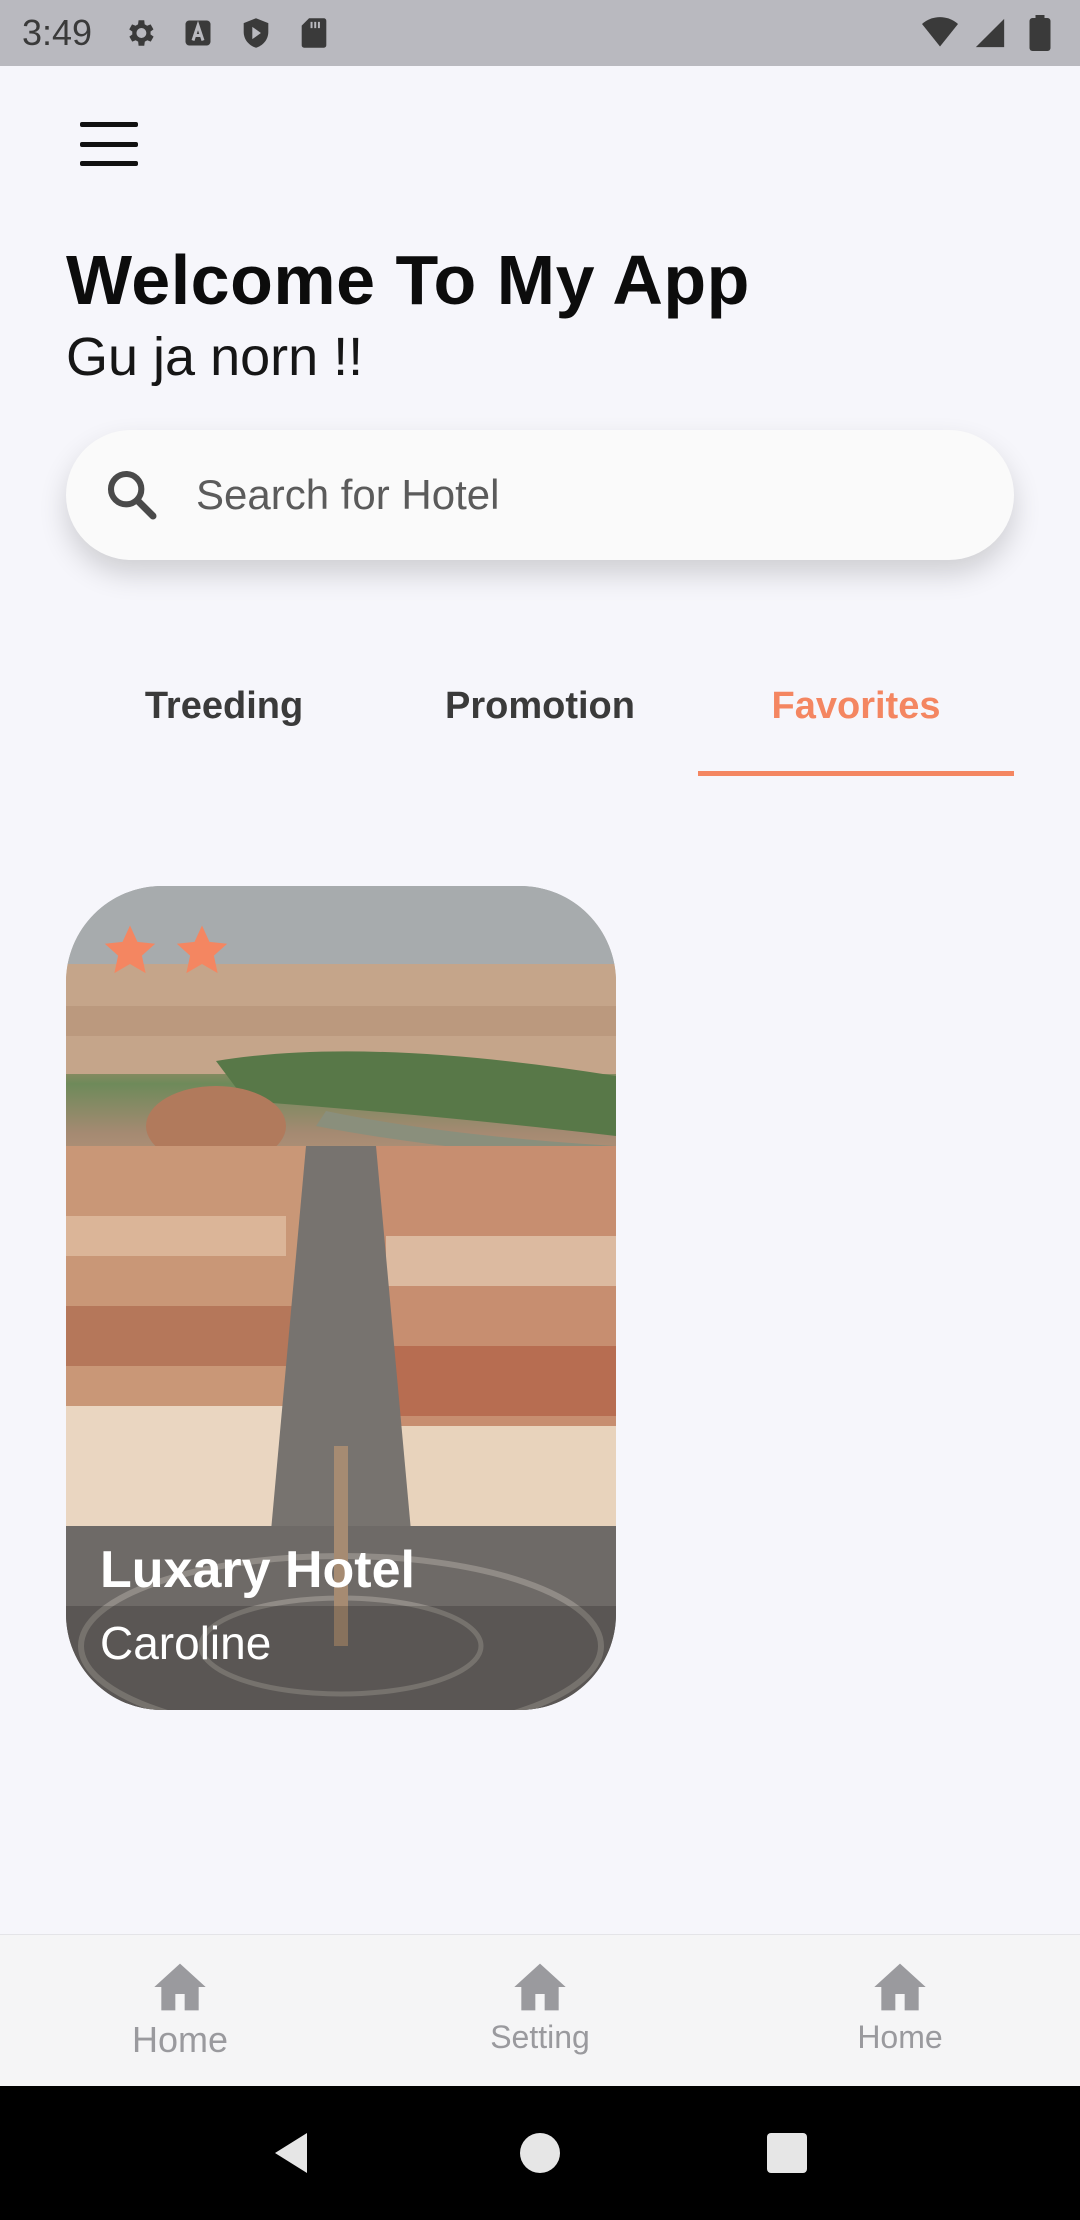 The height and width of the screenshot is (2220, 1080). I want to click on system-navigation-bar, so click(540, 2153).